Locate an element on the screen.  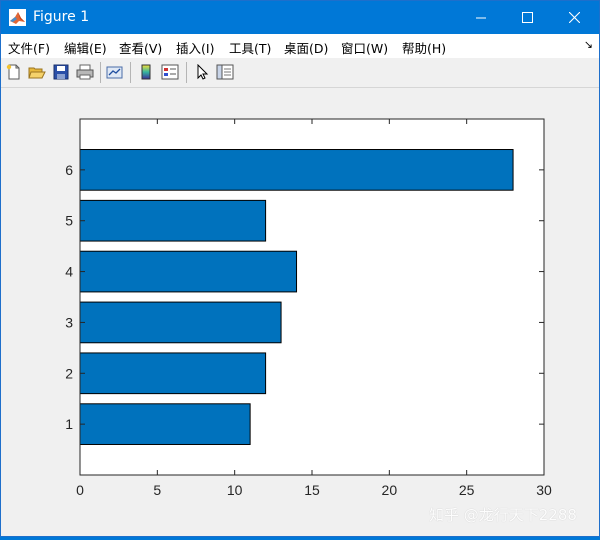
dock-arrow-icon: ↘ is located at coordinates (588, 44).